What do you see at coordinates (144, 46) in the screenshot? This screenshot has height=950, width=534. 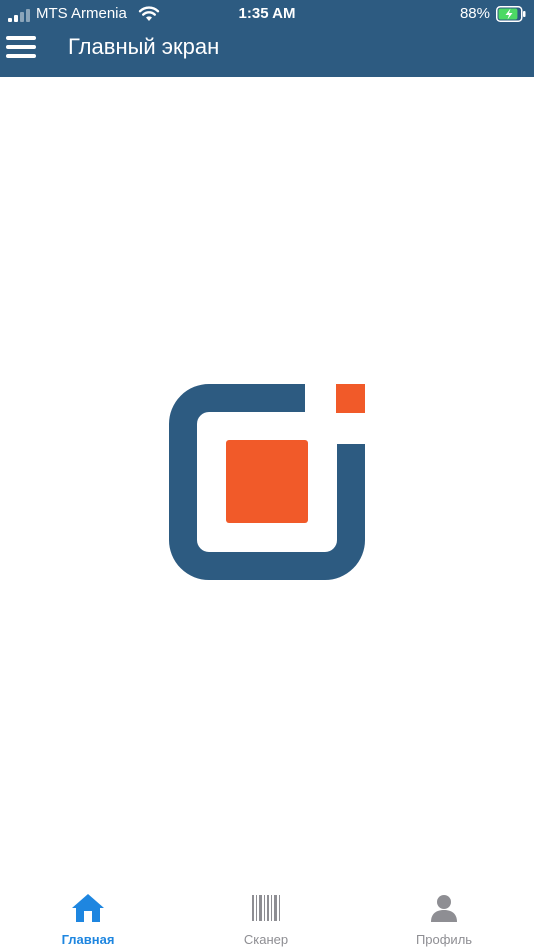 I see `page-title: Главный экран` at bounding box center [144, 46].